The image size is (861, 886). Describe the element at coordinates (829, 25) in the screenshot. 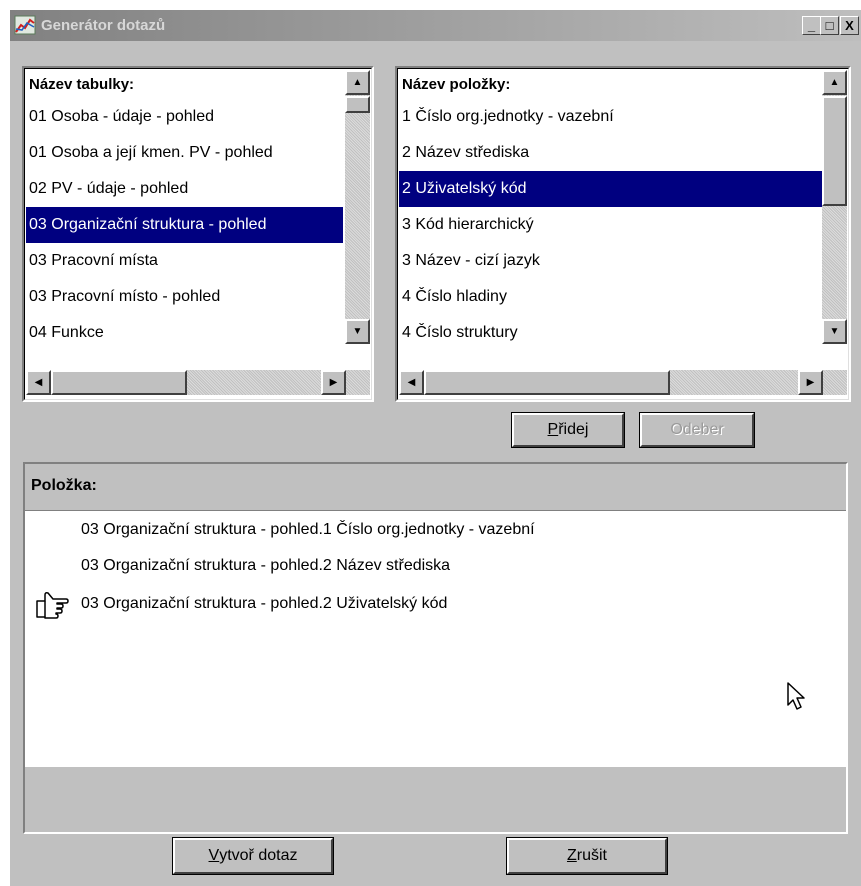

I see `maximize-button: □` at that location.